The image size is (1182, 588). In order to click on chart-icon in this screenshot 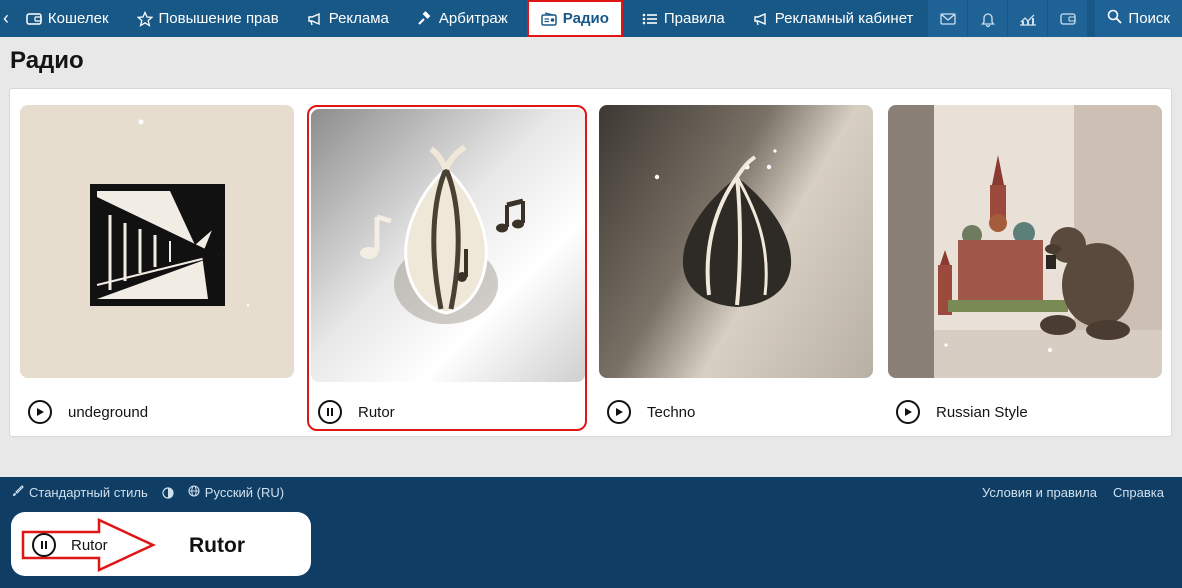, I will do `click(1027, 18)`.